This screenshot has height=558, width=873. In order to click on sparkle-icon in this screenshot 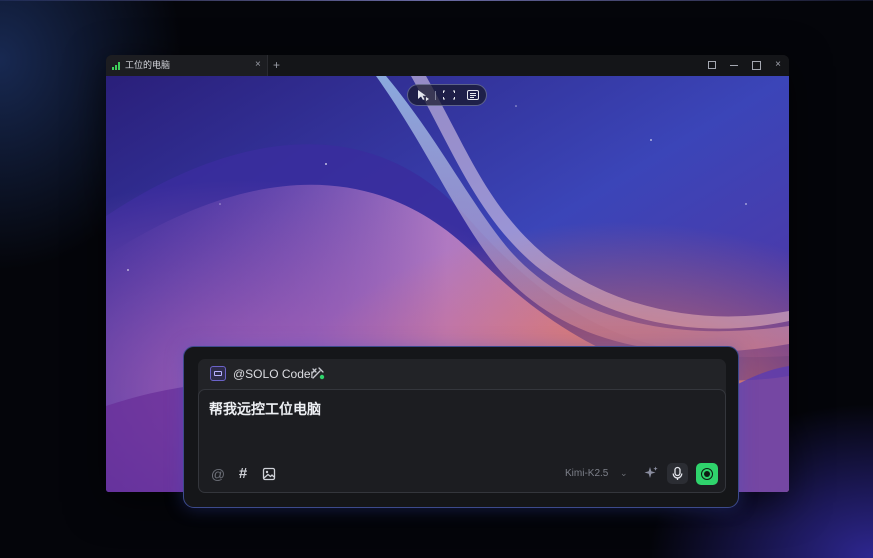, I will do `click(651, 473)`.